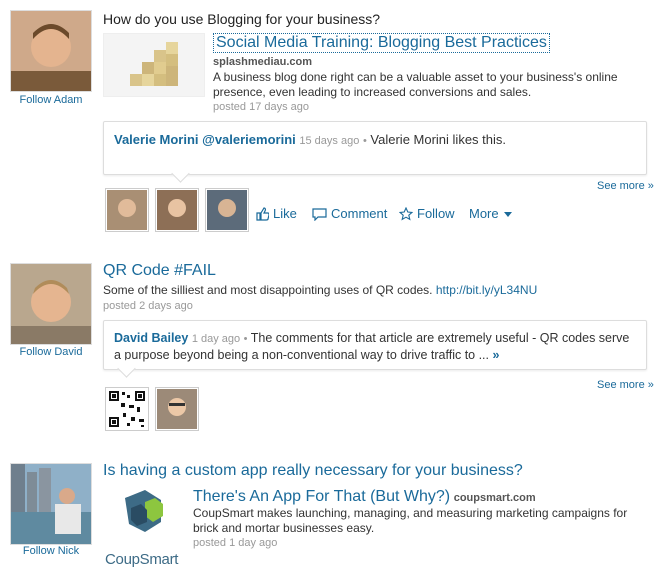 Image resolution: width=660 pixels, height=573 pixels. I want to click on comment-author-link: David Bailey, so click(151, 338).